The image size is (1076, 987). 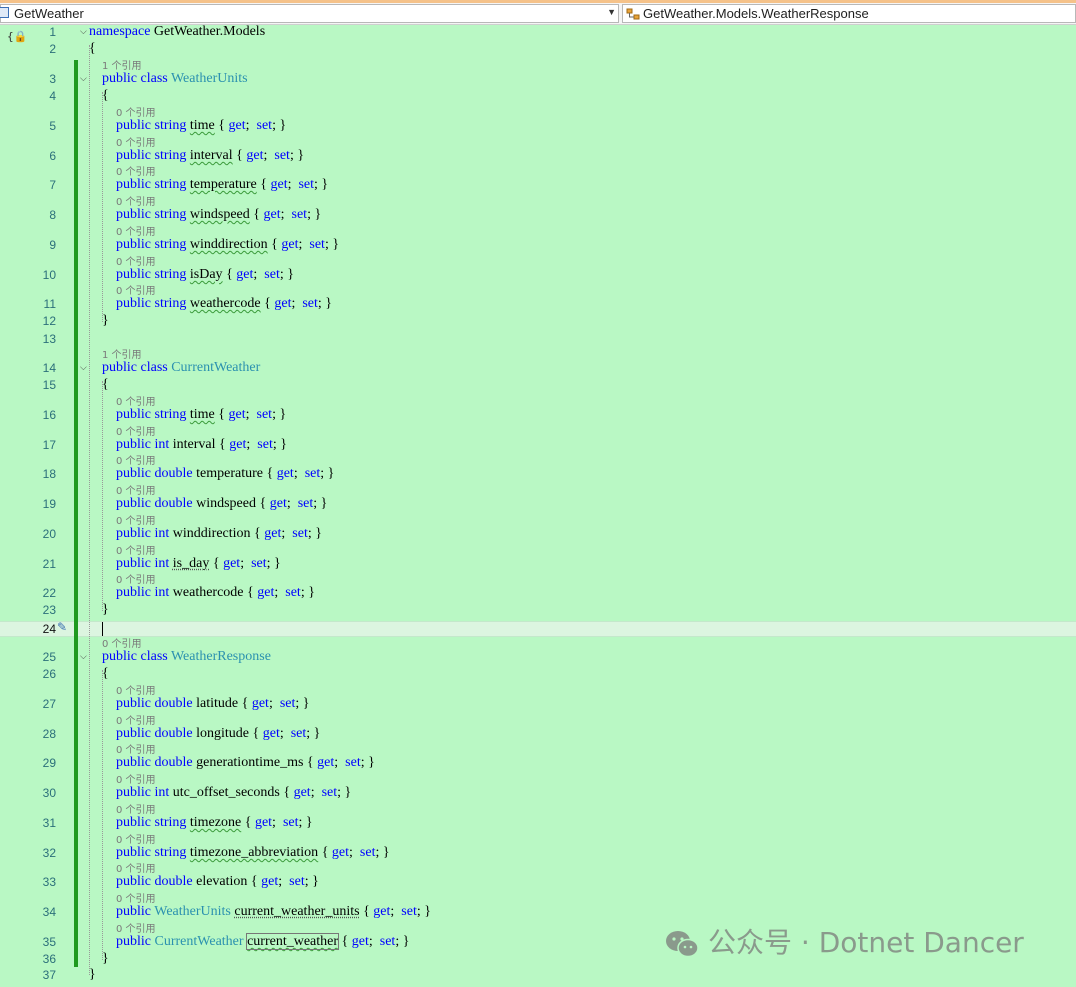 I want to click on code-text: public double longitude { get; set; }, so click(x=218, y=734).